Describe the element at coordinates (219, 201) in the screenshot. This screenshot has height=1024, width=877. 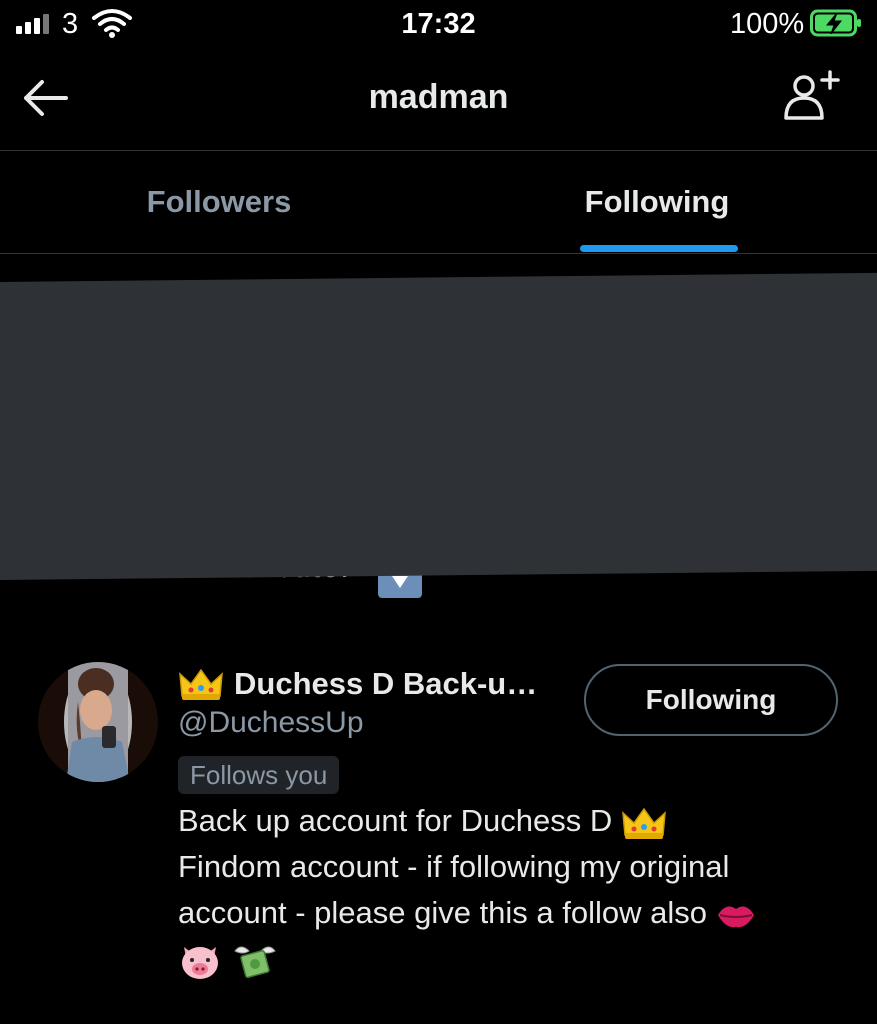
I see `tab-followers: Followers` at that location.